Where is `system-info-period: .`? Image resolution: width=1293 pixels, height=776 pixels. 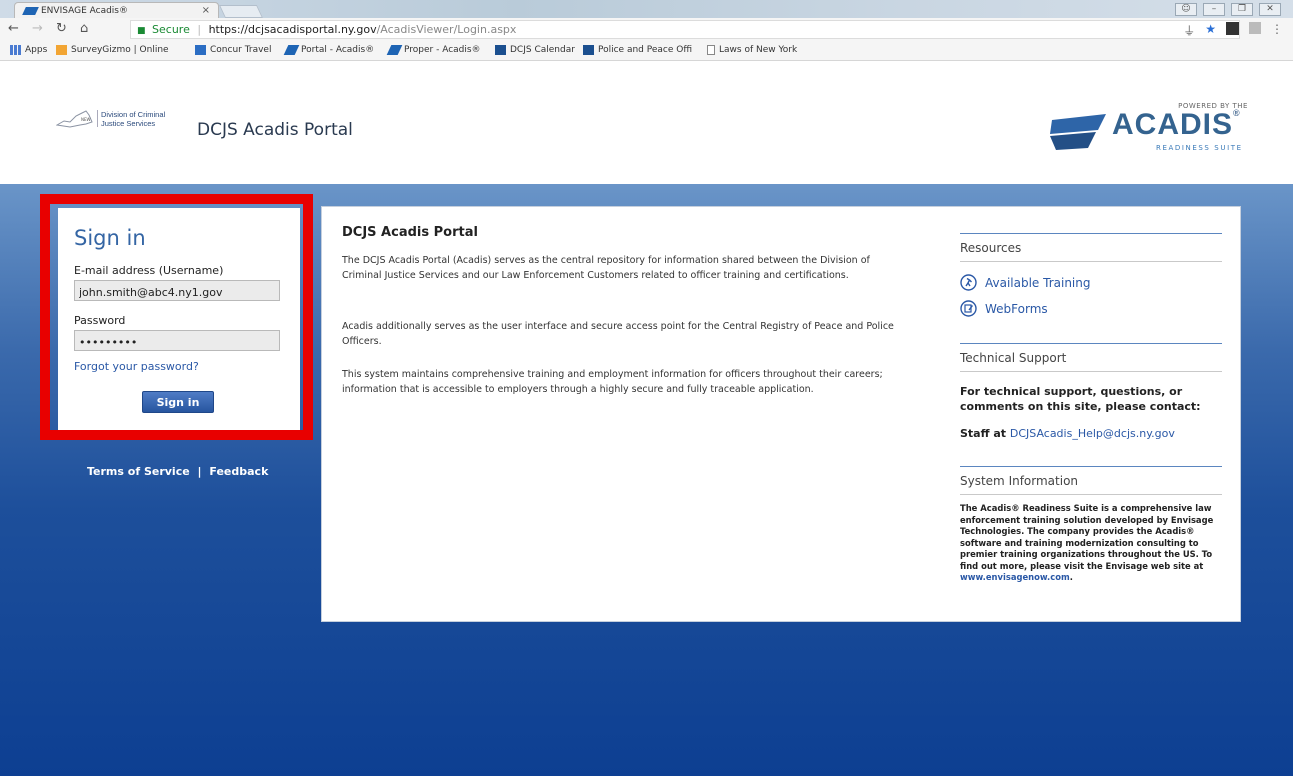 system-info-period: . is located at coordinates (1071, 577).